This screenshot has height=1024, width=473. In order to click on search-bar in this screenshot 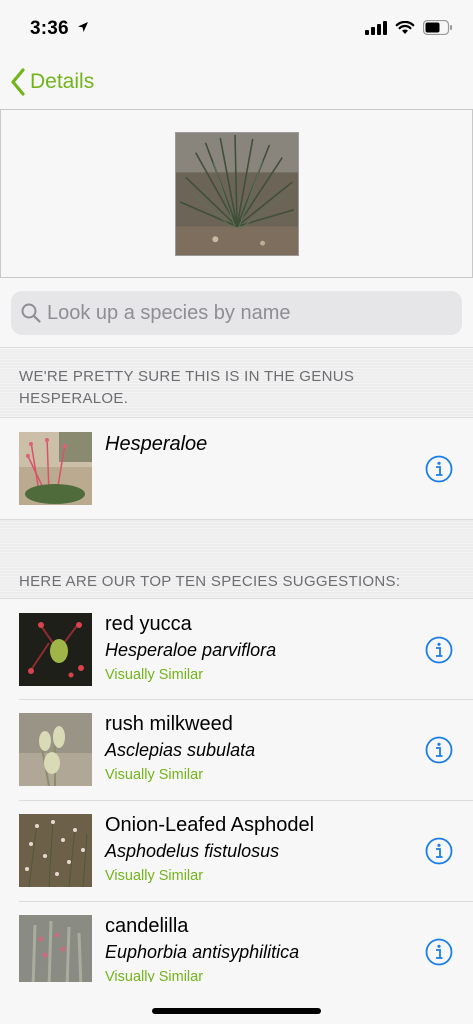, I will do `click(236, 313)`.